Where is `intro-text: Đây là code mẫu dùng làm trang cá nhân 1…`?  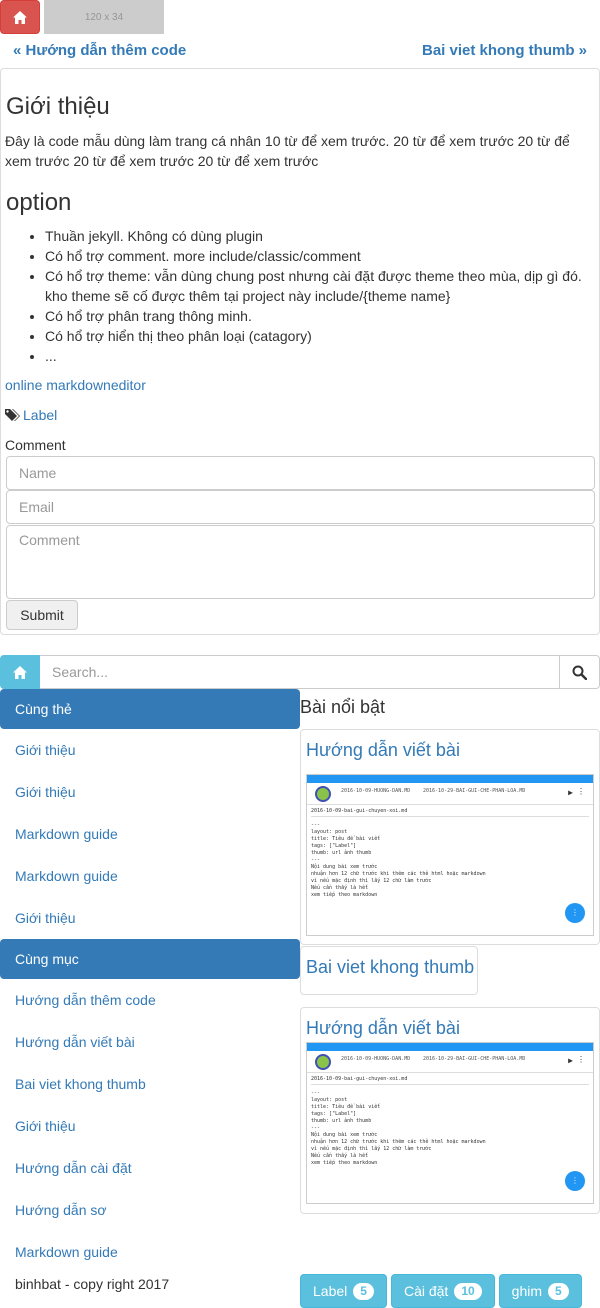
intro-text: Đây là code mẫu dùng làm trang cá nhân 1… is located at coordinates (287, 151).